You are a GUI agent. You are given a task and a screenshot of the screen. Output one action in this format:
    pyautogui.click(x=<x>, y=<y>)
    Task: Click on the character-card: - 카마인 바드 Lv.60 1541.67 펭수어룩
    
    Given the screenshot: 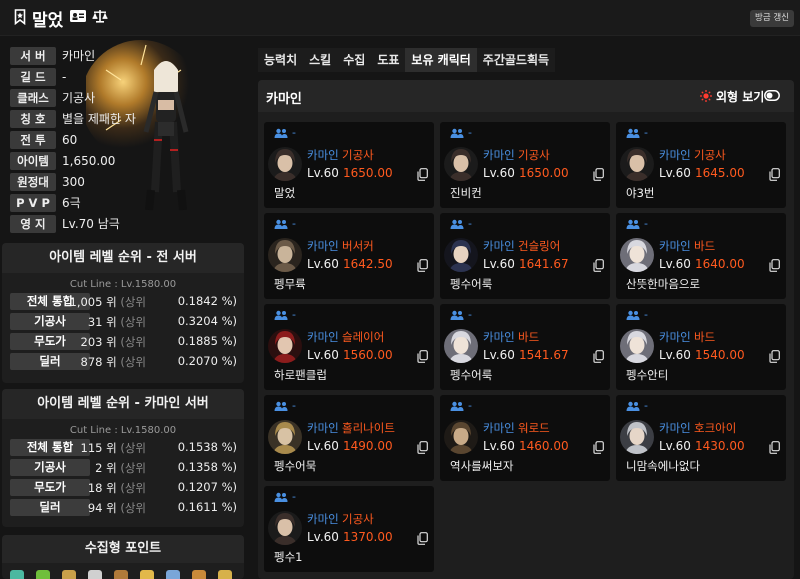 What is the action you would take?
    pyautogui.click(x=525, y=347)
    